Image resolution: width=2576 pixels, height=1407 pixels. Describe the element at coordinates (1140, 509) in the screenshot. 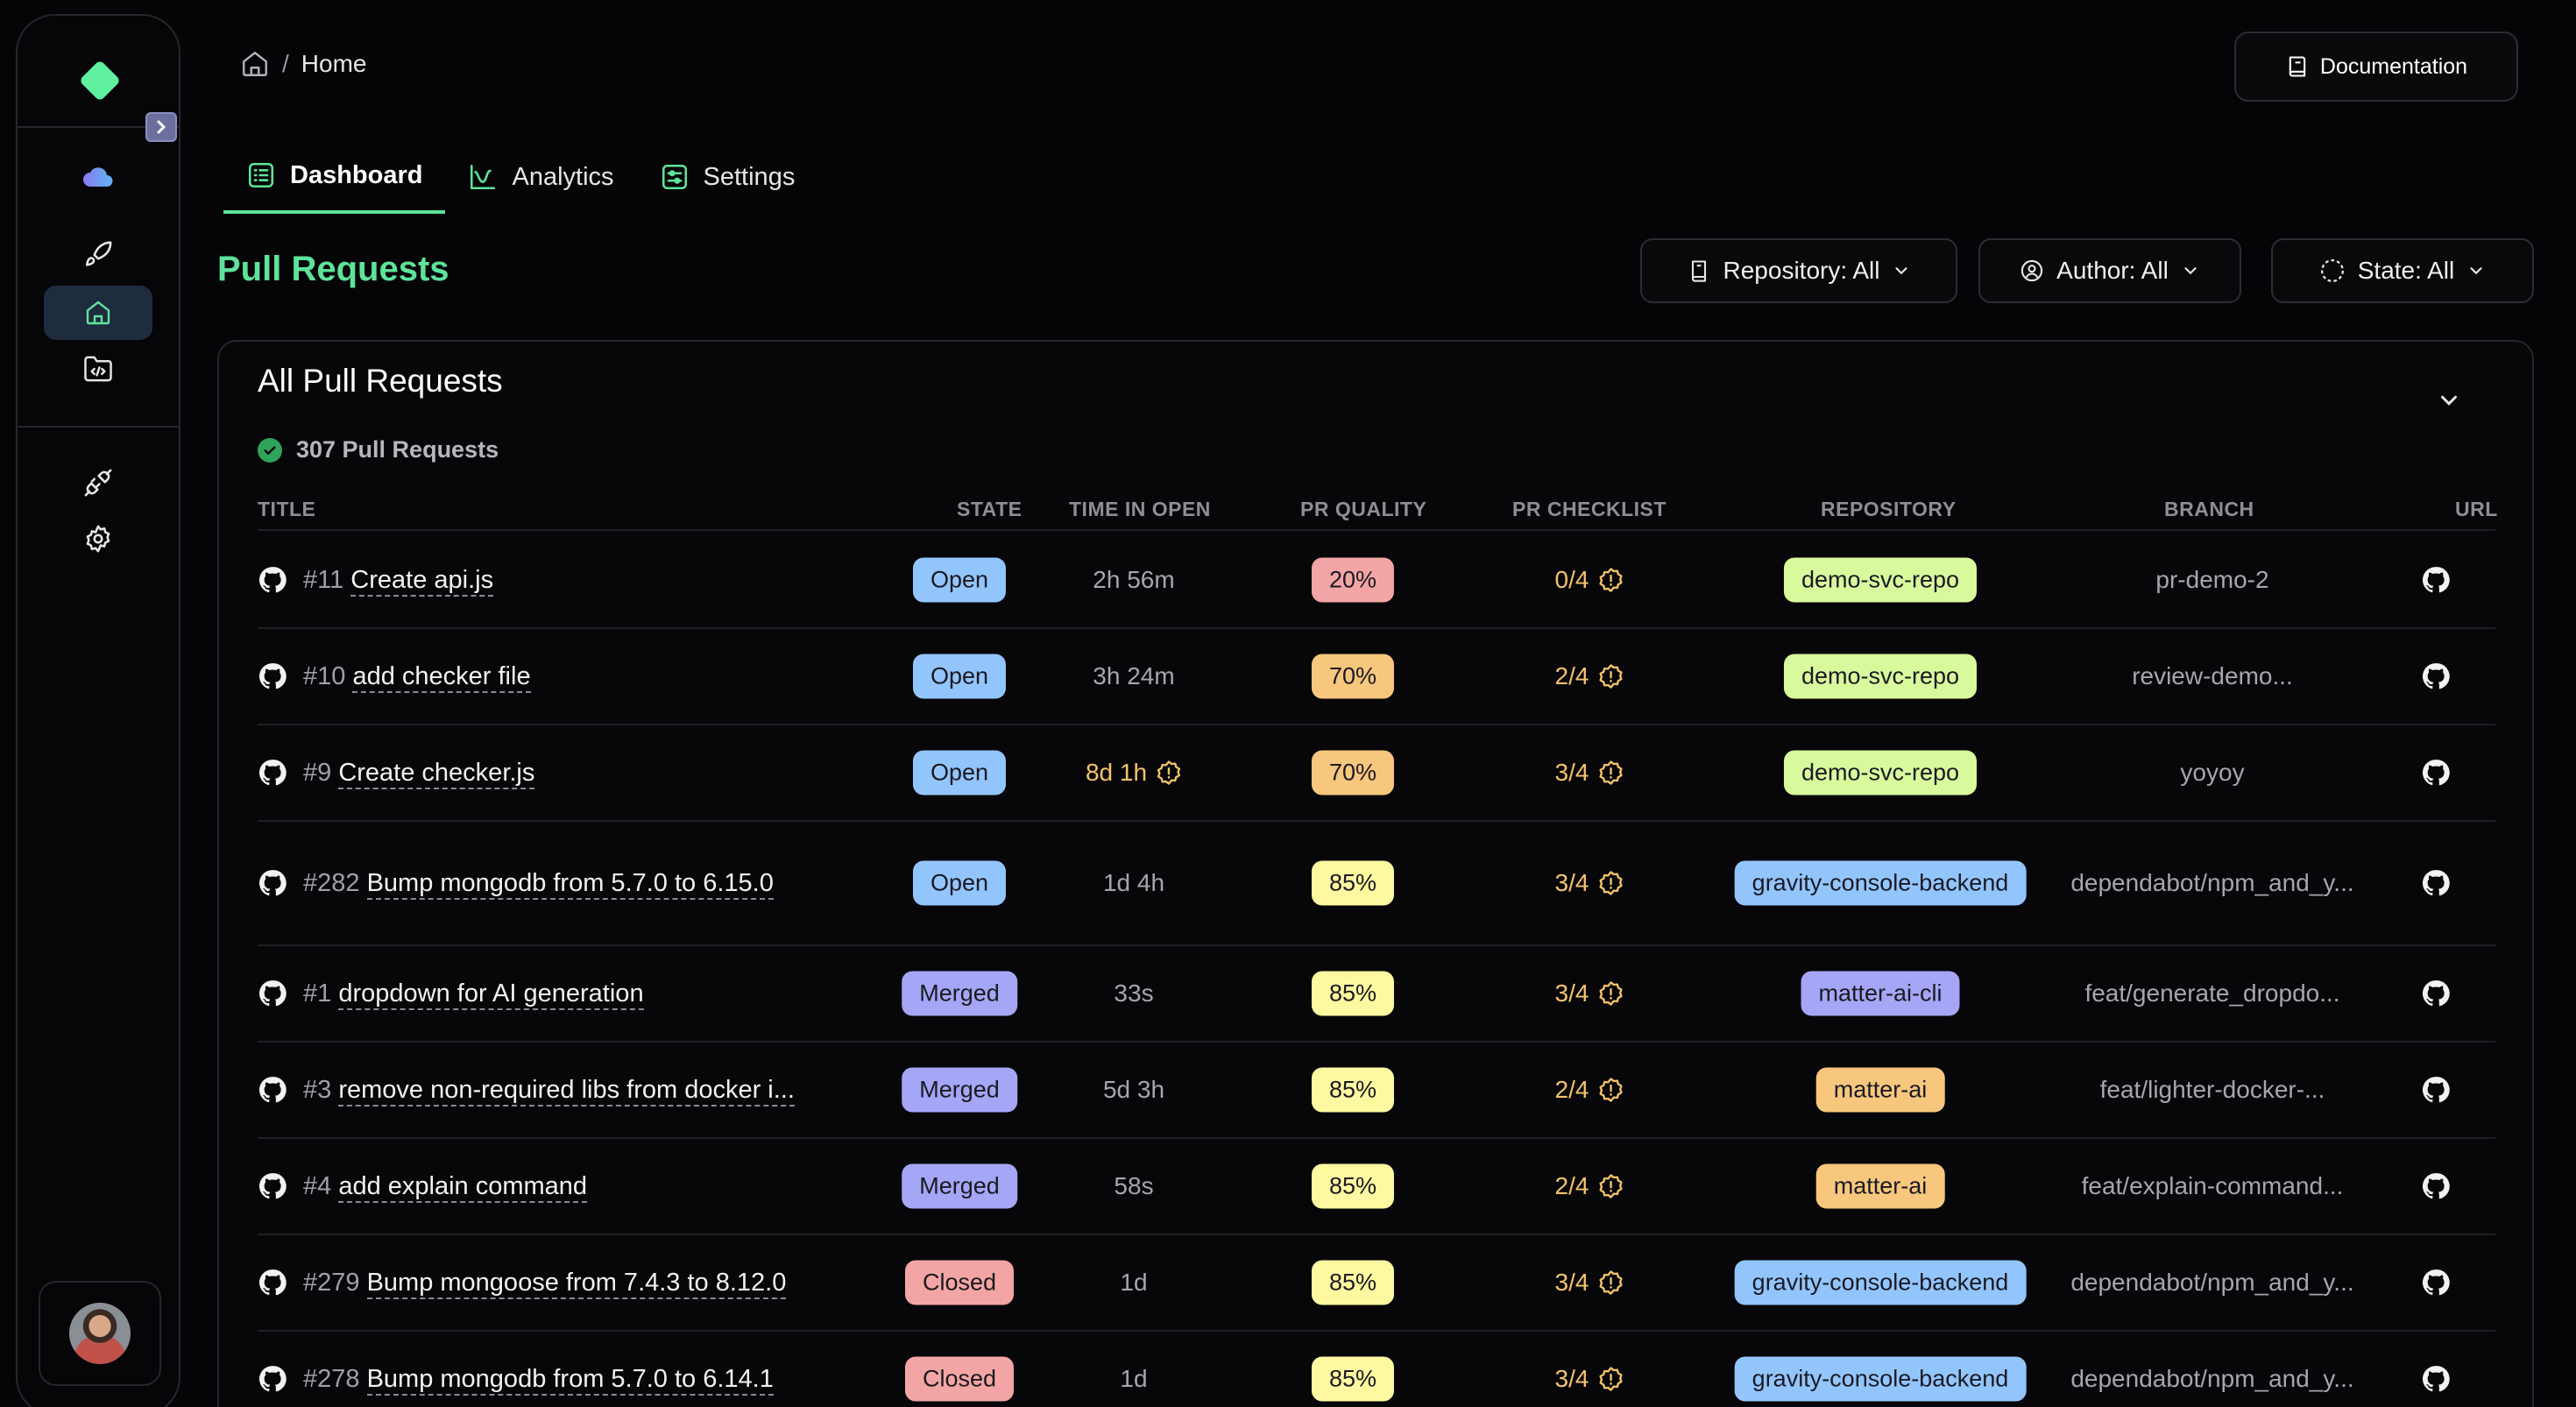

I see `column-header-time: TIME IN OPEN` at that location.